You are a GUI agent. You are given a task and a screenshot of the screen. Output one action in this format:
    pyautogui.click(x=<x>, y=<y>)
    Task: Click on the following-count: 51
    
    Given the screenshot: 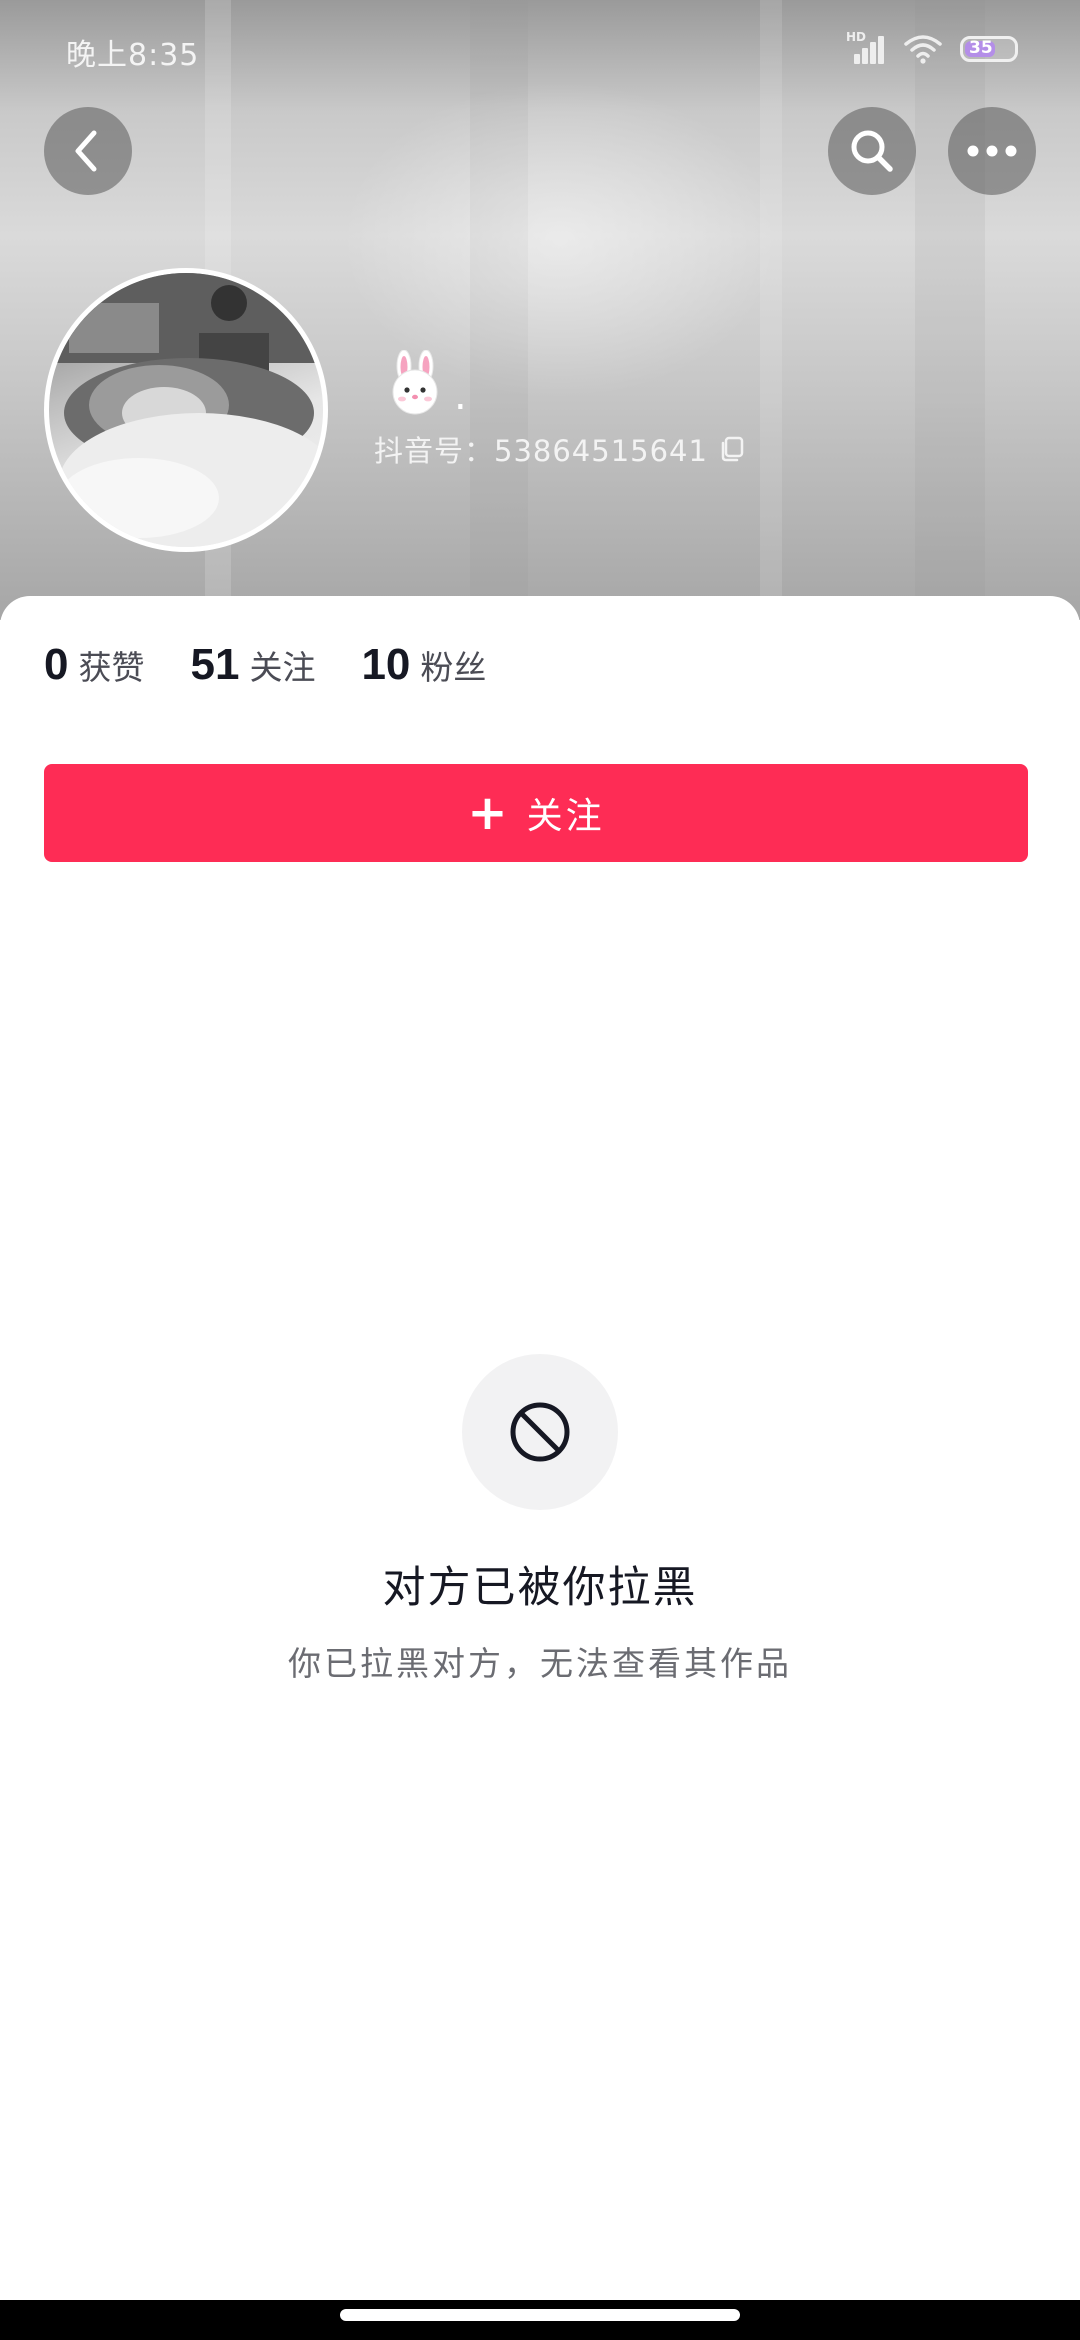 What is the action you would take?
    pyautogui.click(x=215, y=664)
    